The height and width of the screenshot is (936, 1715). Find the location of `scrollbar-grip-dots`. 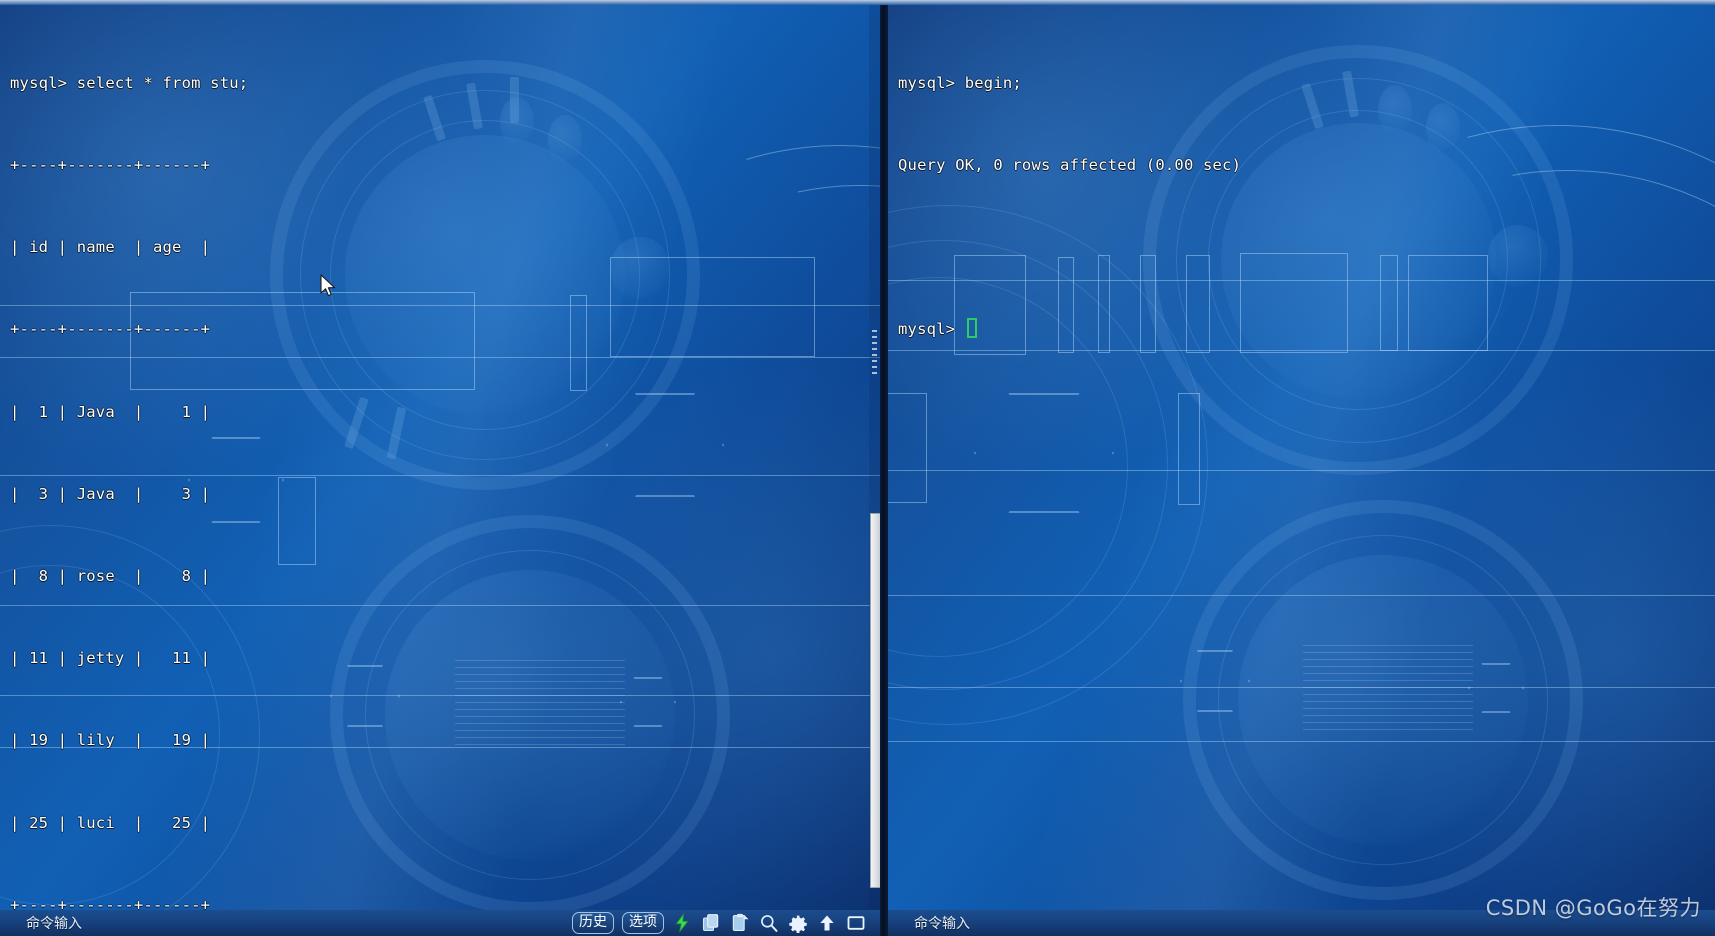

scrollbar-grip-dots is located at coordinates (874, 353).